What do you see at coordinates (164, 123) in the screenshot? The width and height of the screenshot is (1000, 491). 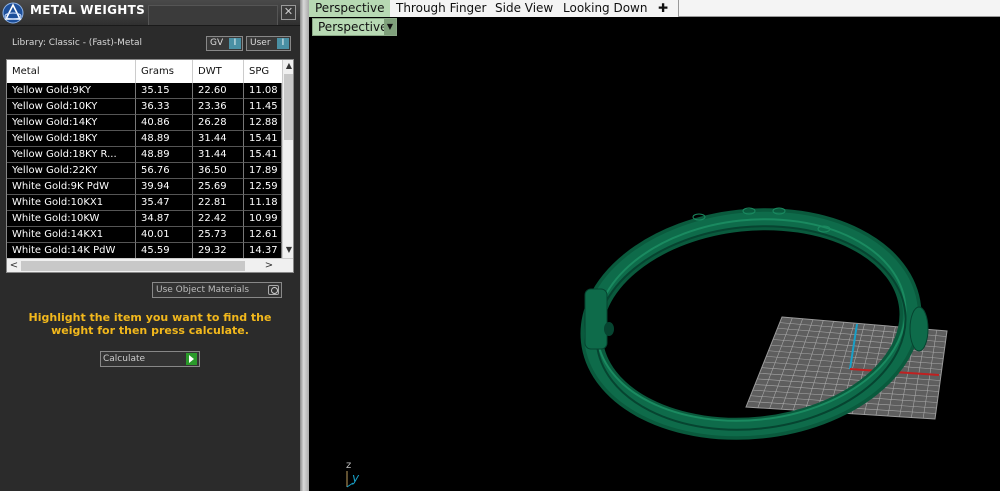 I see `table-cell: 40.86` at bounding box center [164, 123].